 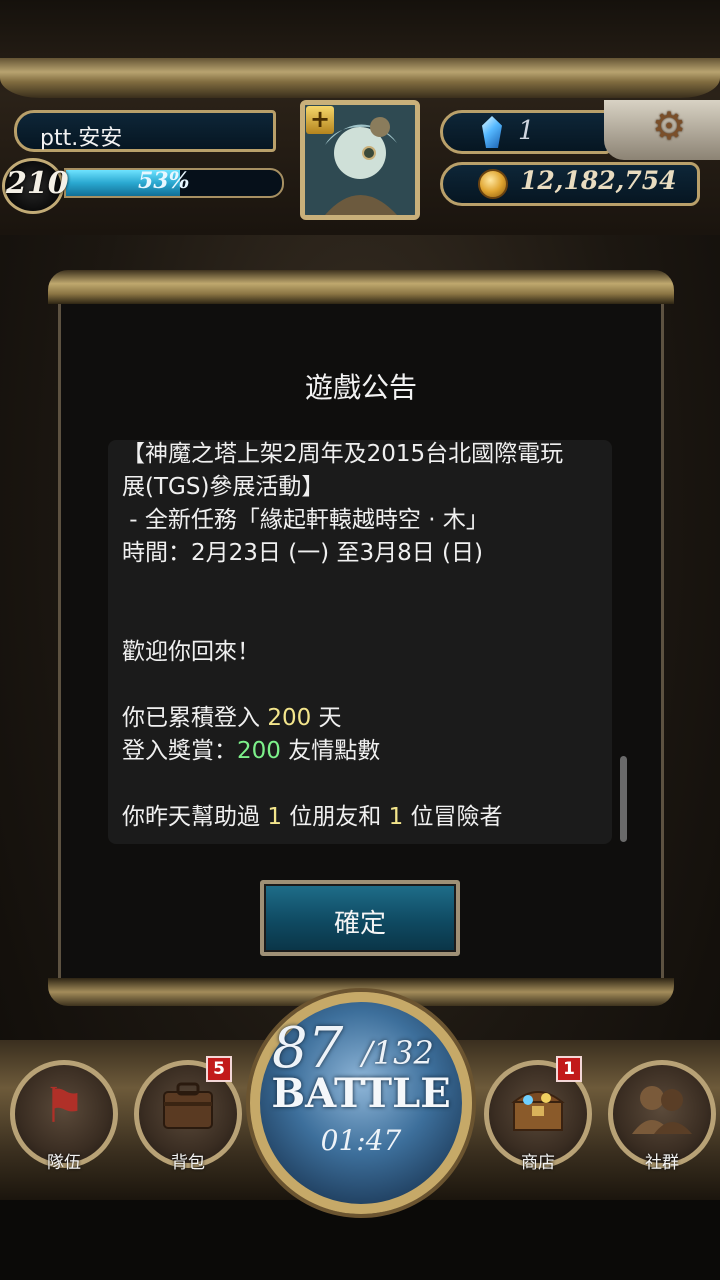 I want to click on reward-suffix: 友情點數, so click(x=330, y=751).